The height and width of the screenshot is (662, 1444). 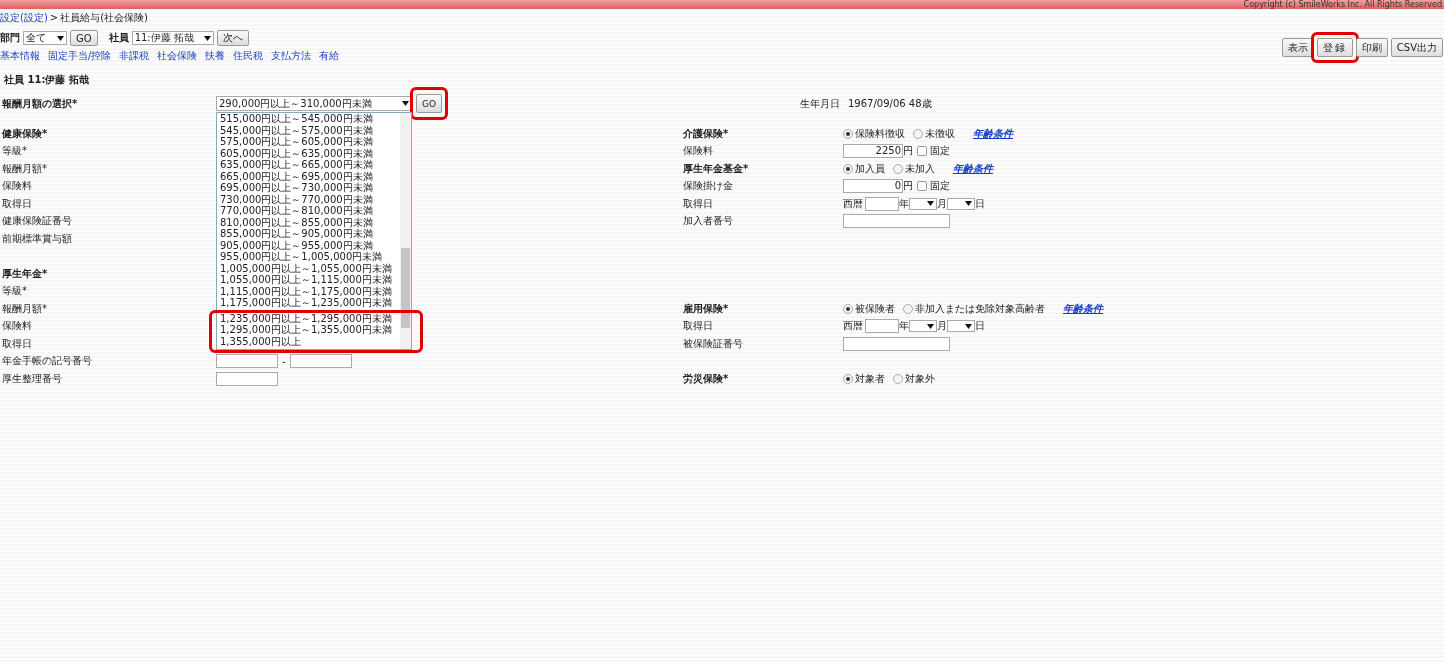 I want to click on employee-select: 11:伊藤 拓哉, so click(x=172, y=38).